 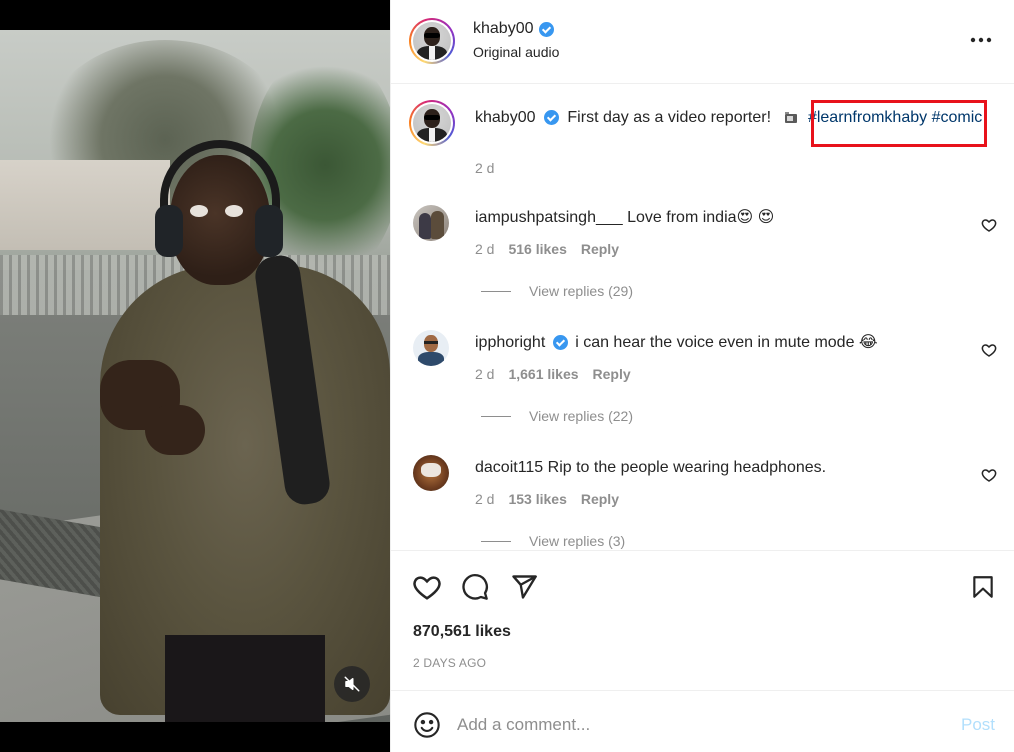 I want to click on bookmark-icon, so click(x=983, y=587).